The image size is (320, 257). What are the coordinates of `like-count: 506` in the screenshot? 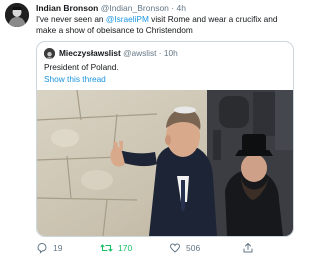 It's located at (193, 248).